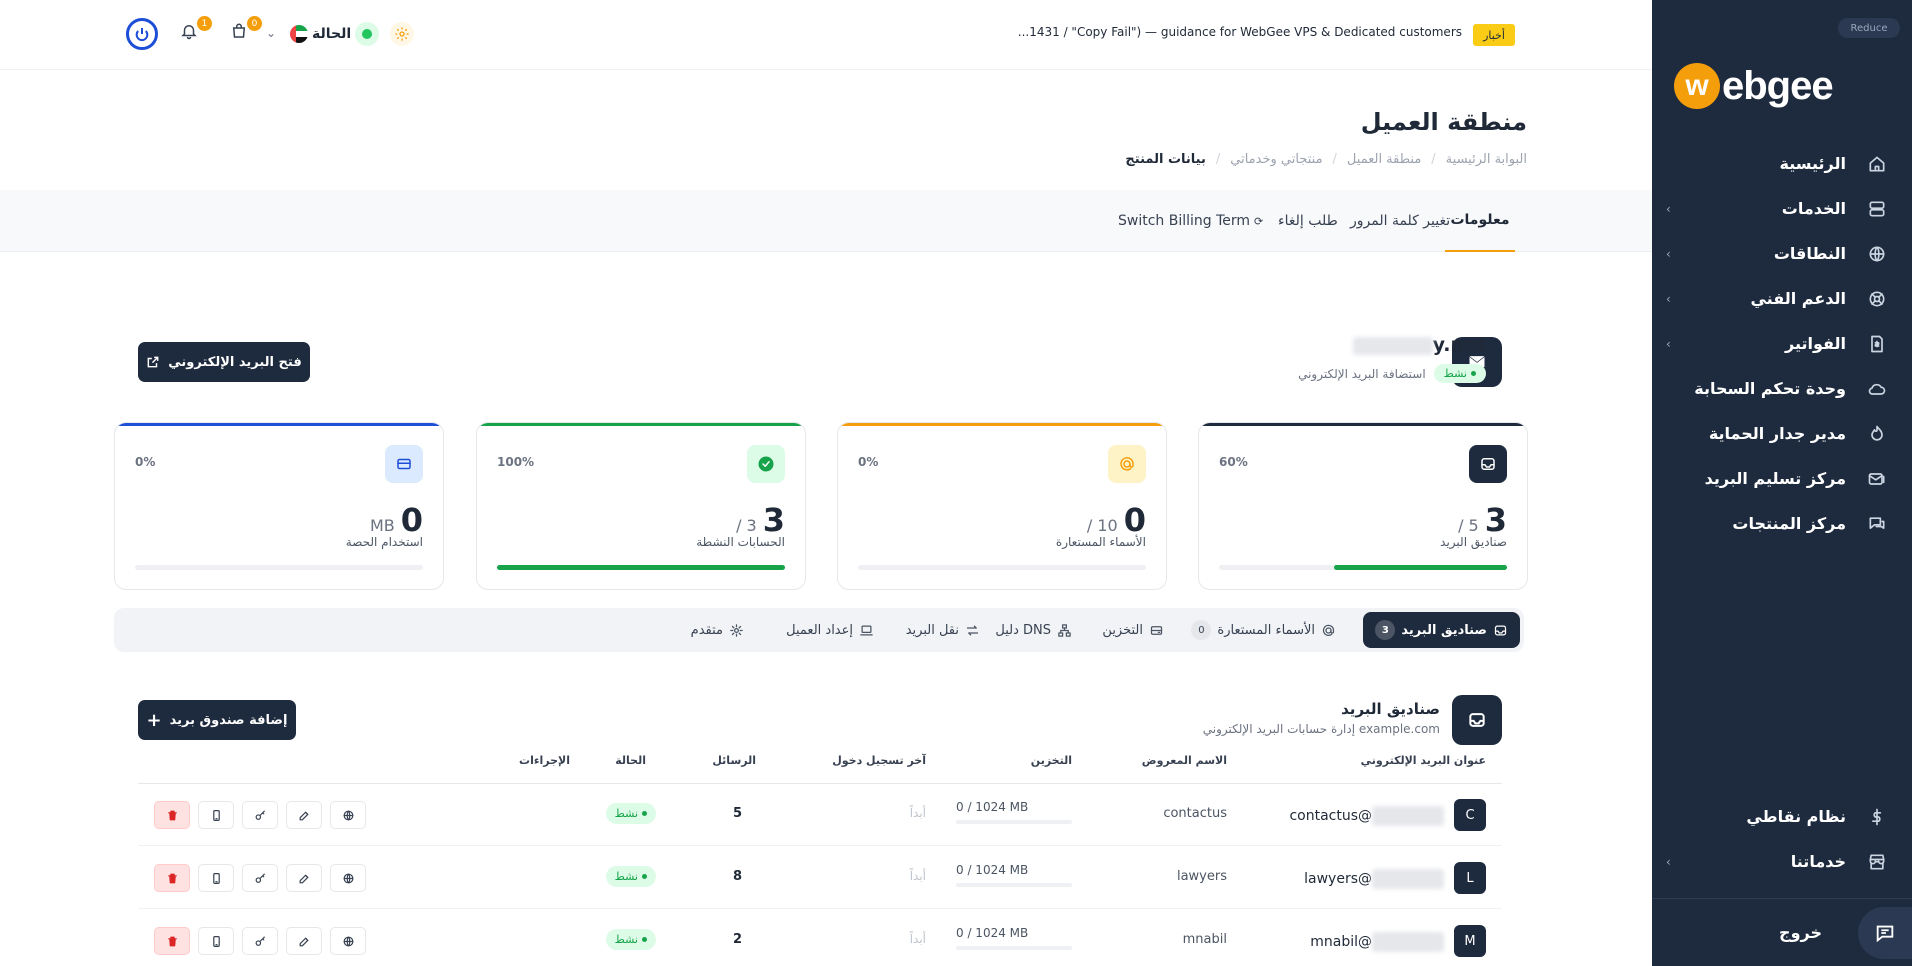 This screenshot has width=1912, height=966. Describe the element at coordinates (299, 34) in the screenshot. I see `uae-flag-icon` at that location.